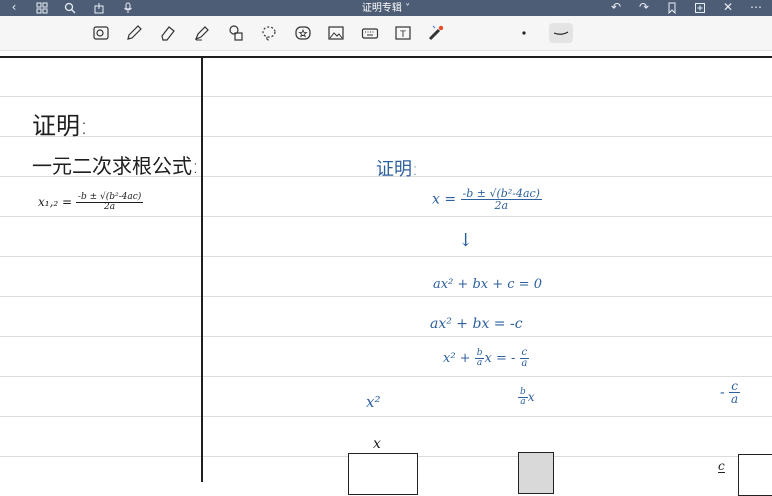 The width and height of the screenshot is (772, 496). I want to click on shapes-icon, so click(236, 33).